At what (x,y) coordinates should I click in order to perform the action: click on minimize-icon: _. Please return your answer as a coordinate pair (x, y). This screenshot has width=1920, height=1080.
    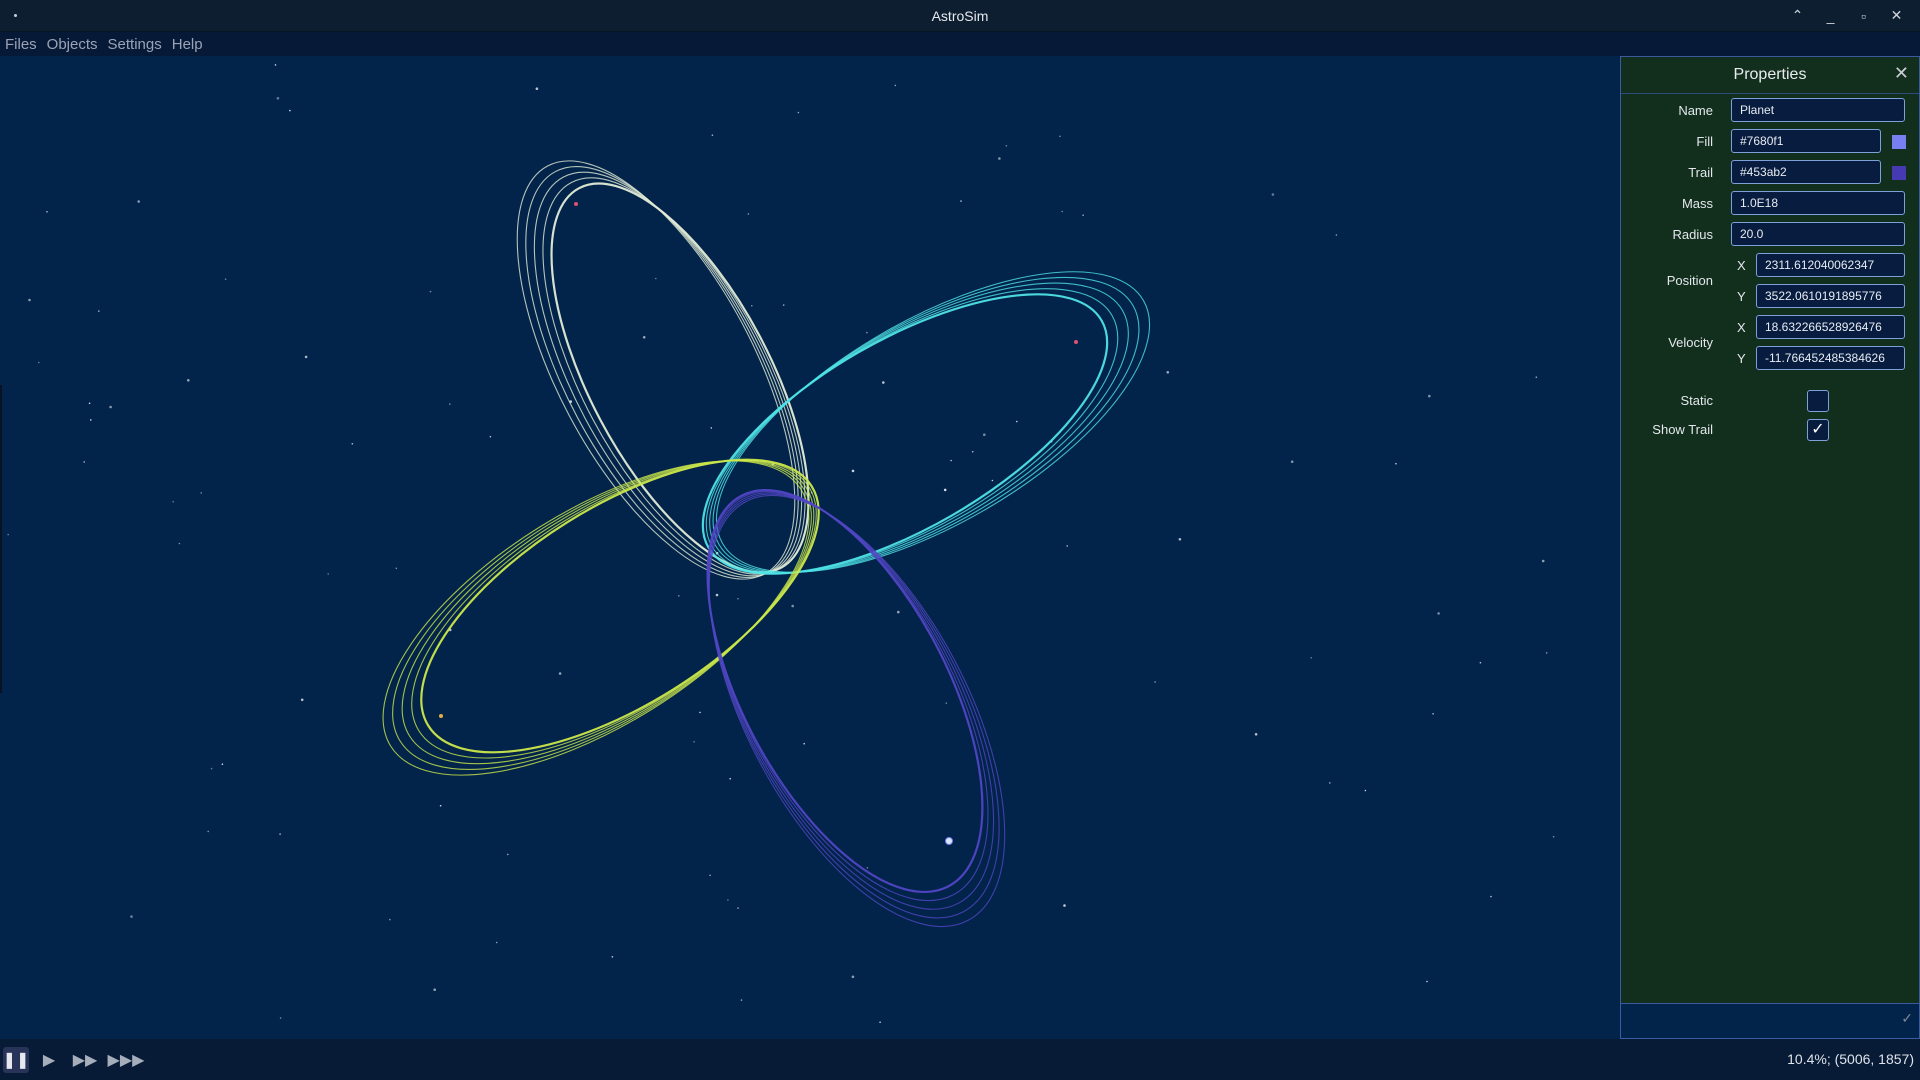
    Looking at the image, I should click on (1830, 15).